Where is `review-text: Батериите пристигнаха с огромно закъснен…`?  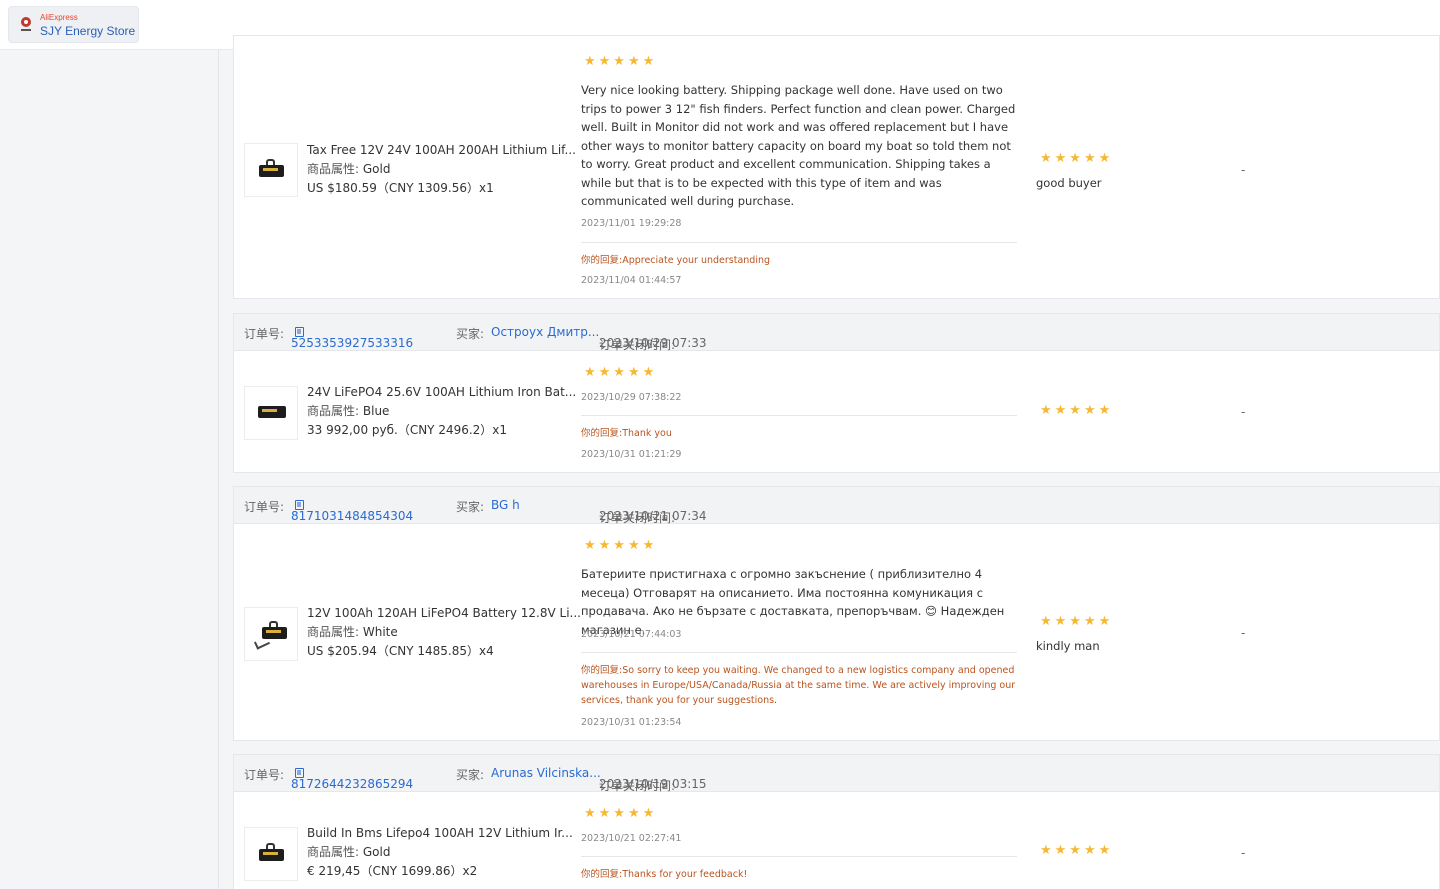 review-text: Батериите пристигнаха с огромно закъснен… is located at coordinates (793, 602).